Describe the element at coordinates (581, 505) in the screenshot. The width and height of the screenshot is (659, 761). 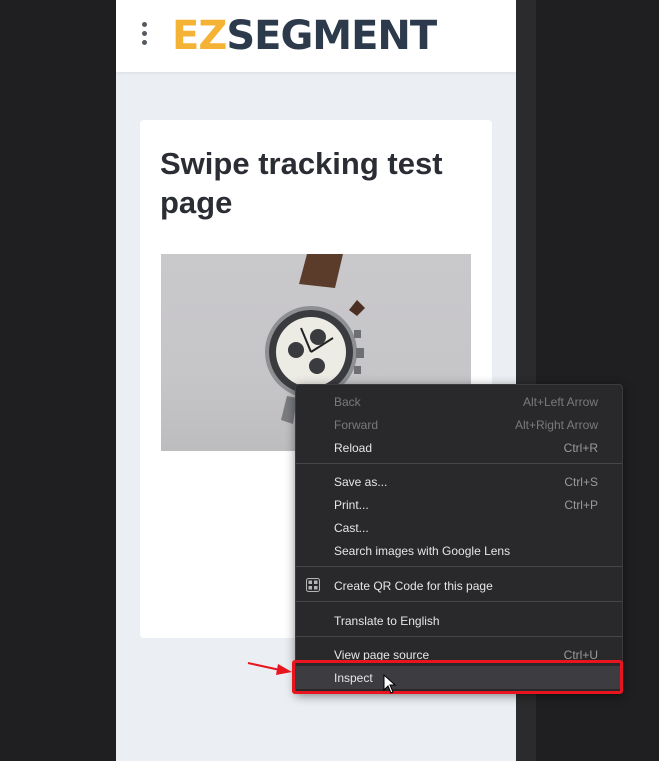
I see `menu-item-shortcut: Ctrl+P` at that location.